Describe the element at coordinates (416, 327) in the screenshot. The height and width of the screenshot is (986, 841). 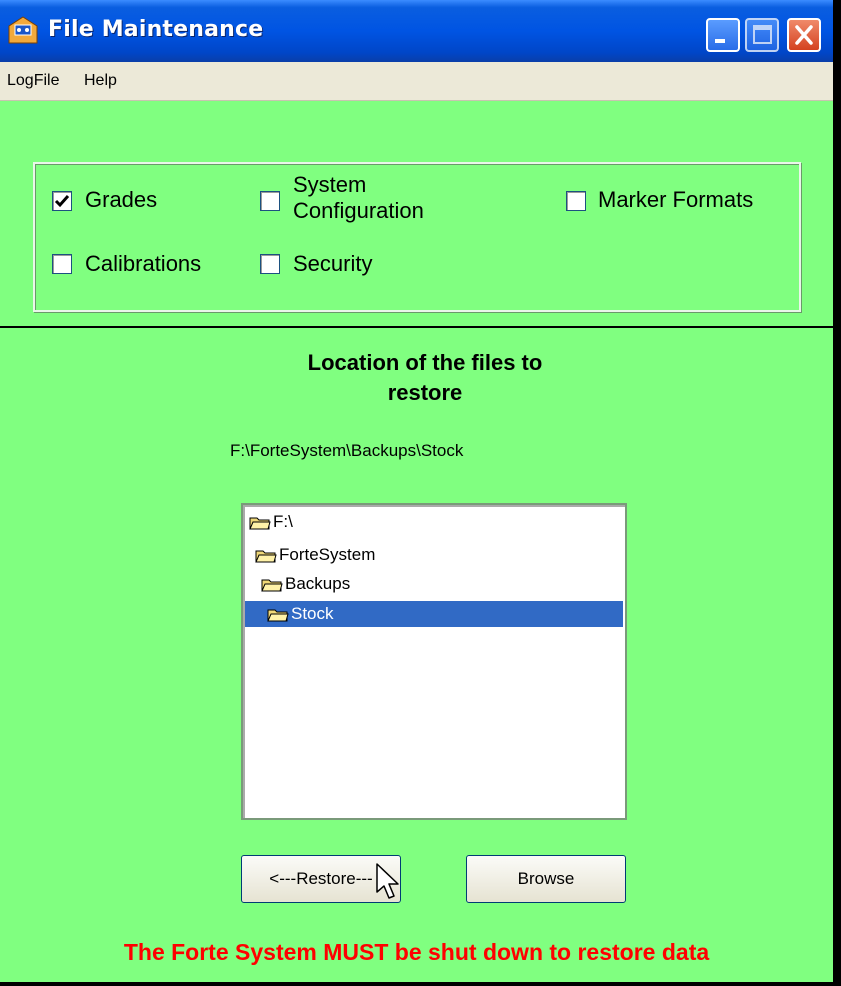
I see `separator-line` at that location.